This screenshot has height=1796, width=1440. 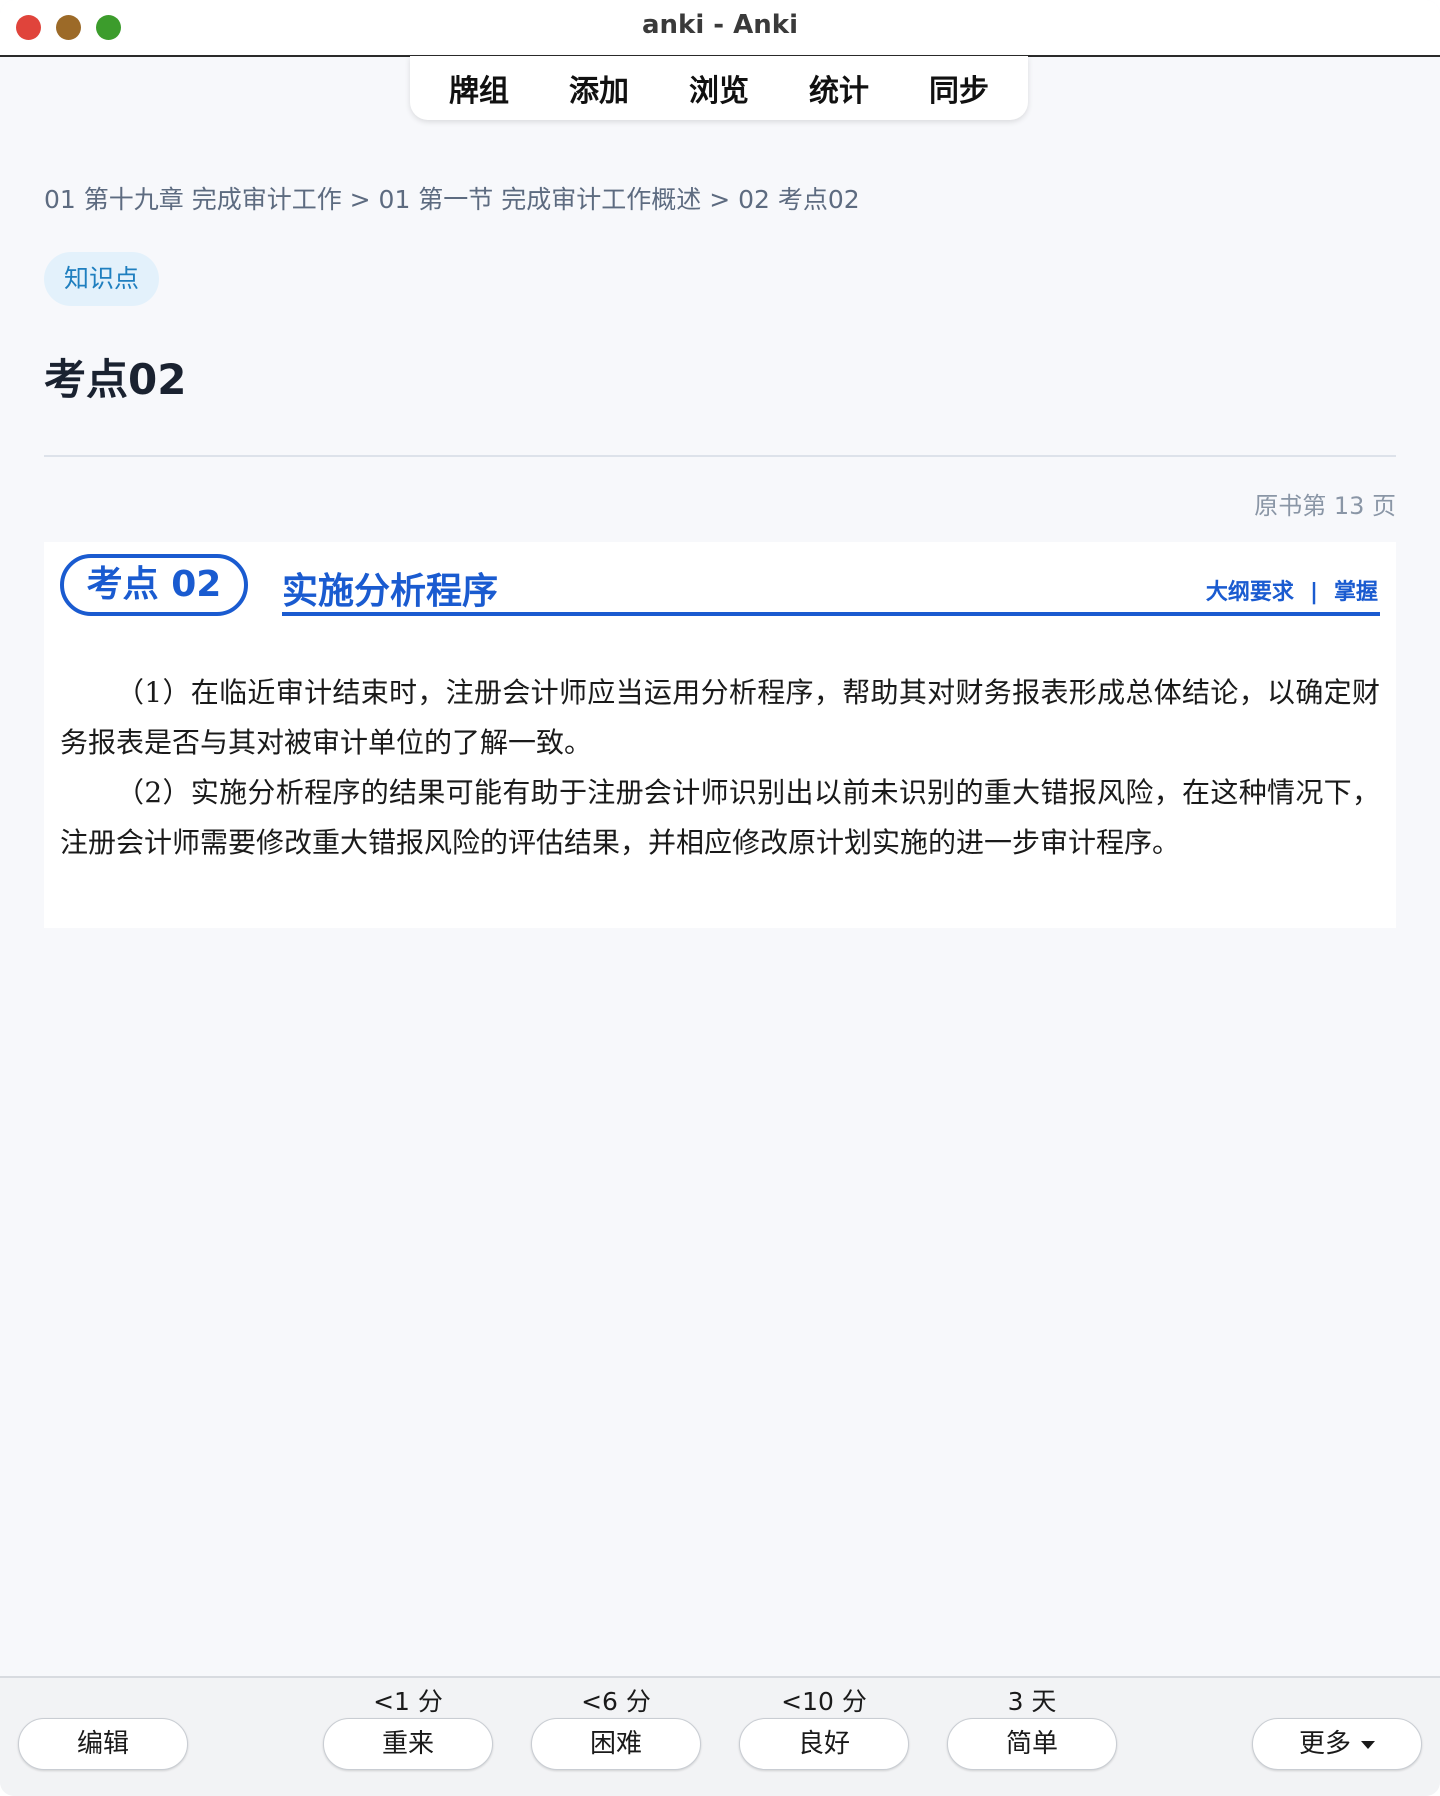 I want to click on answer-bar: 编辑 <1 分 重来 <6 分 困难 <10 分 良好 3 天 简单 更多, so click(x=720, y=1736).